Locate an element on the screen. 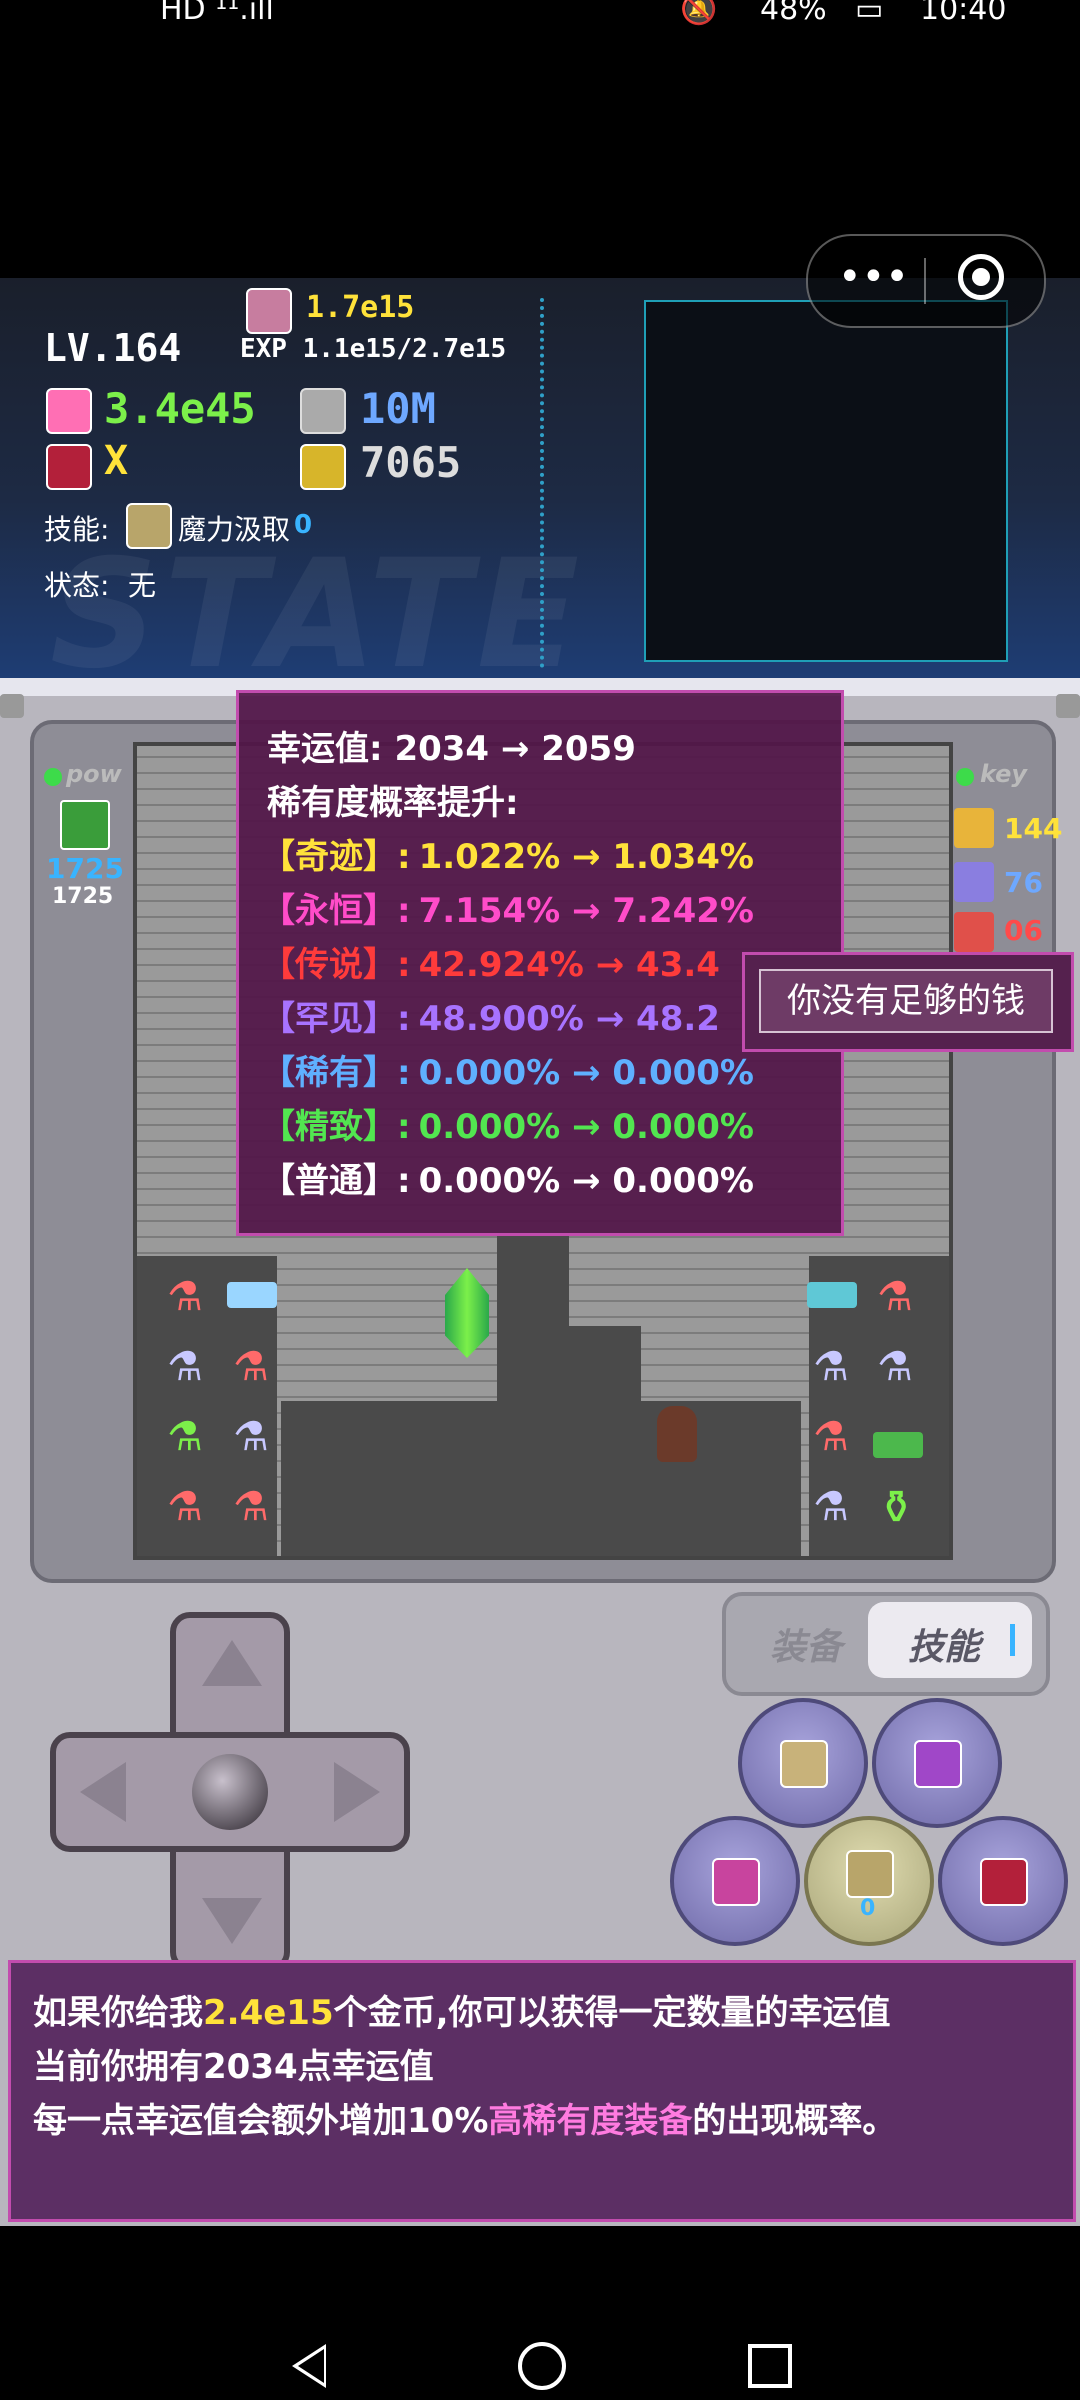 This screenshot has width=1080, height=2400. green-book-icon is located at coordinates (898, 1445).